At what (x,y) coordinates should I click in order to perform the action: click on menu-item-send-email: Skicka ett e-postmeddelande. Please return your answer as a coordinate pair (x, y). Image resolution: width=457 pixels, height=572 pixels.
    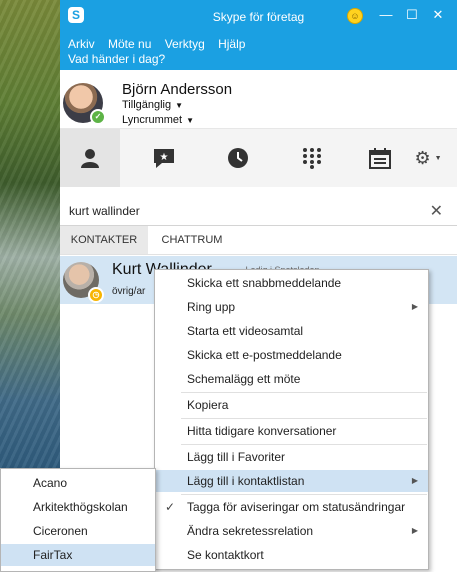
    Looking at the image, I should click on (291, 355).